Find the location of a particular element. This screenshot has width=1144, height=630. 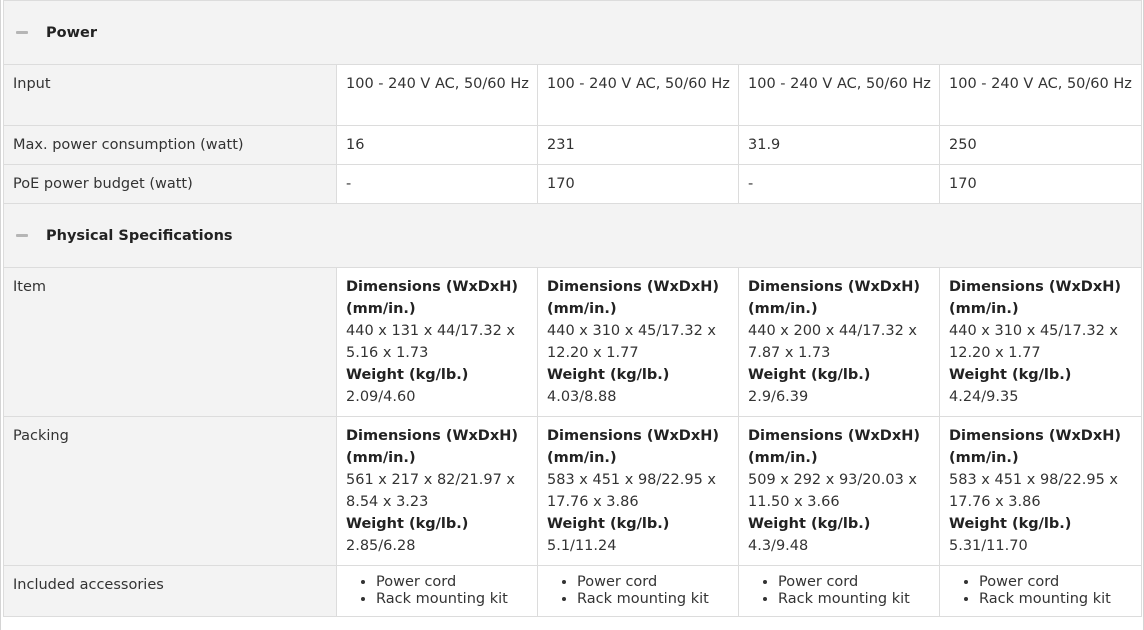

poe-budget-value-3: - is located at coordinates (839, 184).